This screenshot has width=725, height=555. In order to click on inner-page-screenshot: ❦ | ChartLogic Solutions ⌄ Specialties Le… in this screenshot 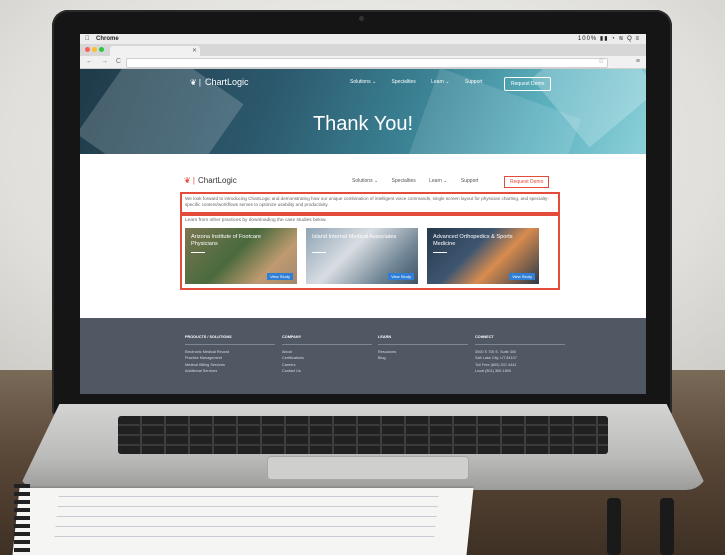, I will do `click(370, 242)`.